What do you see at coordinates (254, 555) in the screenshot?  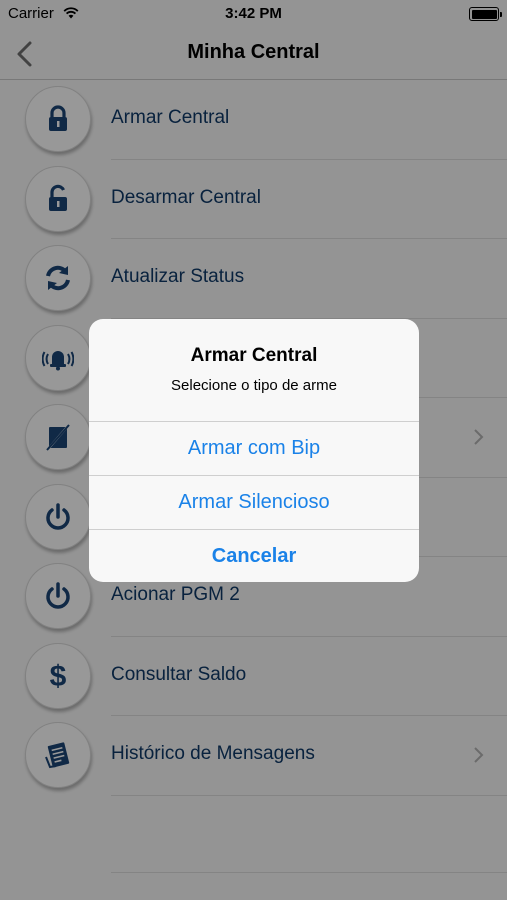 I see `cancel-button: Cancelar` at bounding box center [254, 555].